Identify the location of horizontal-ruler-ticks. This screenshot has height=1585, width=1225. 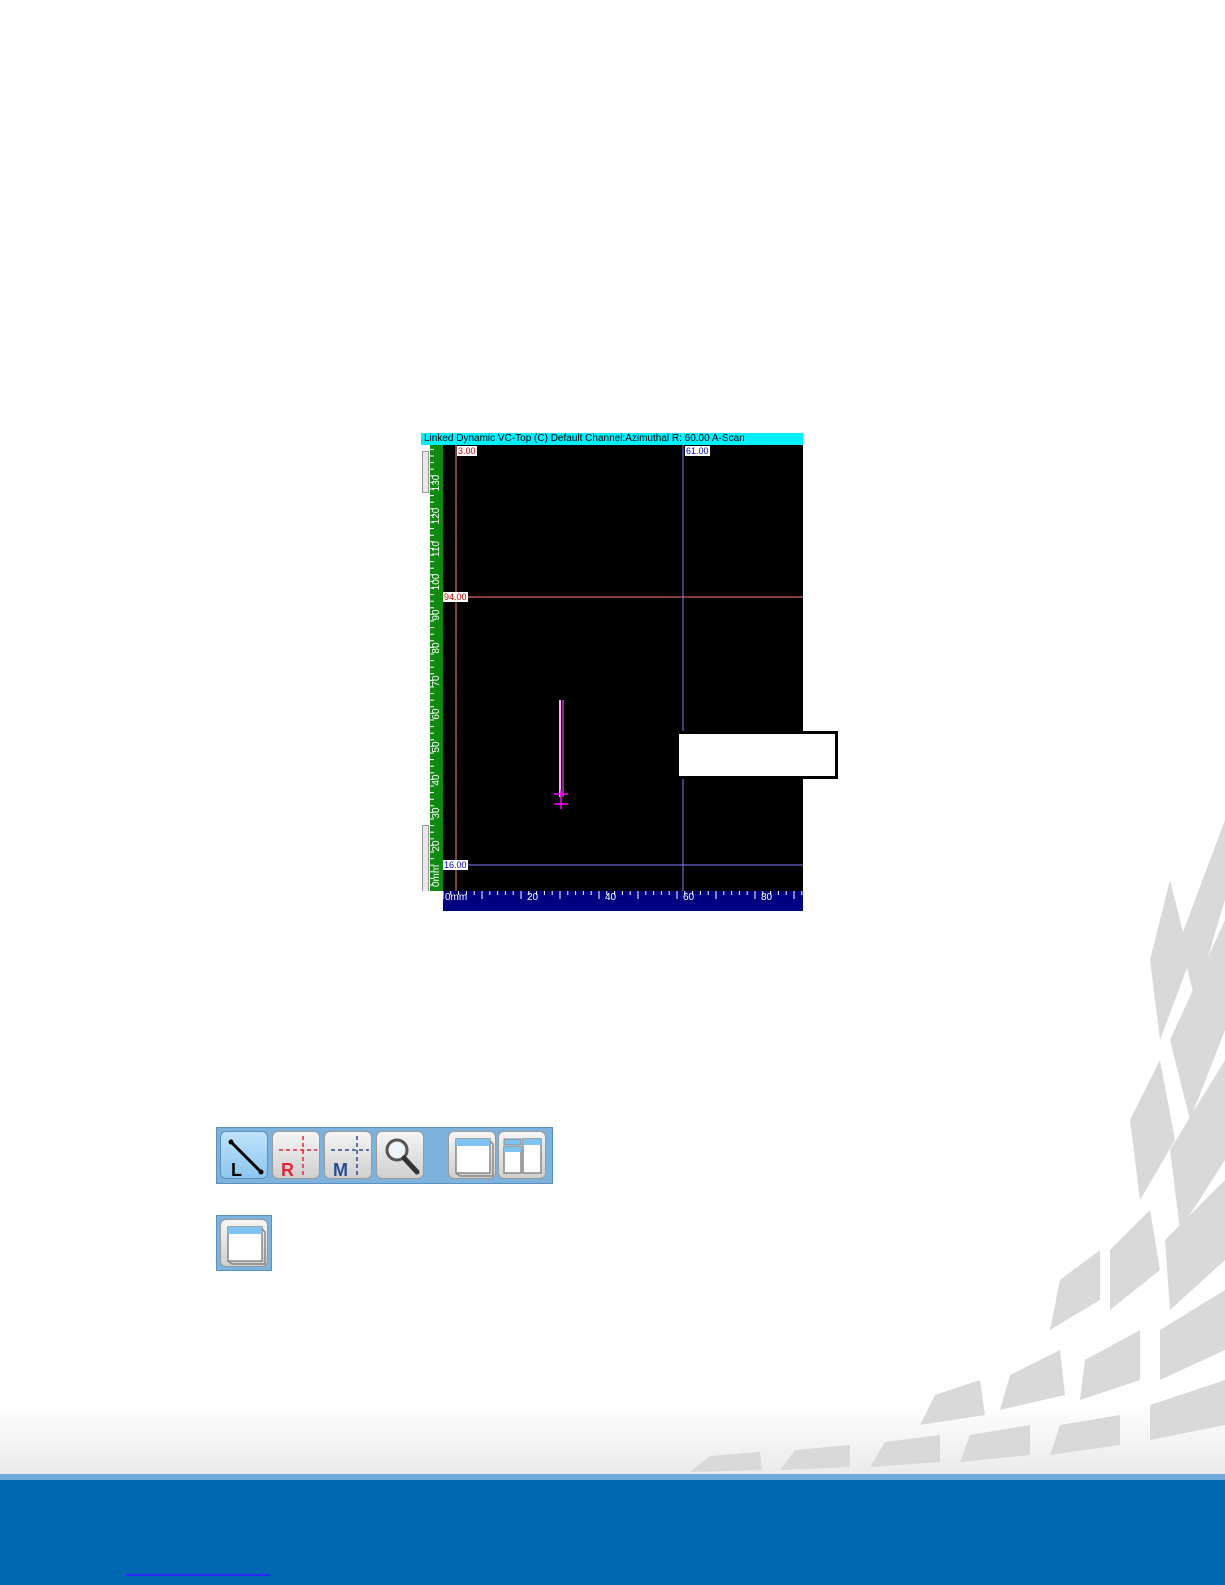
(623, 895).